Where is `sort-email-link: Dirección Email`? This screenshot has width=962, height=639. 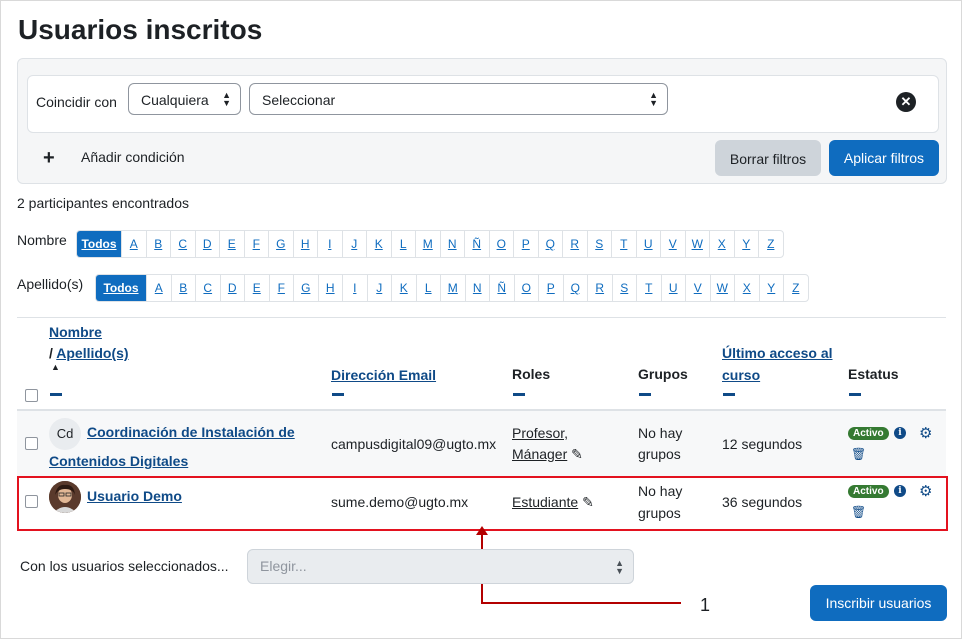
sort-email-link: Dirección Email is located at coordinates (383, 375).